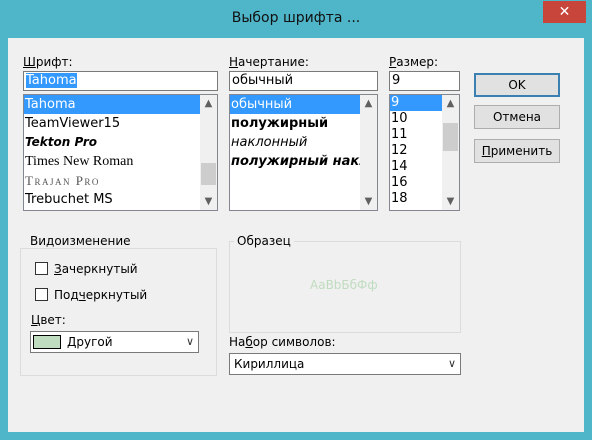 This screenshot has height=440, width=592. I want to click on color-value: Другой, so click(90, 342).